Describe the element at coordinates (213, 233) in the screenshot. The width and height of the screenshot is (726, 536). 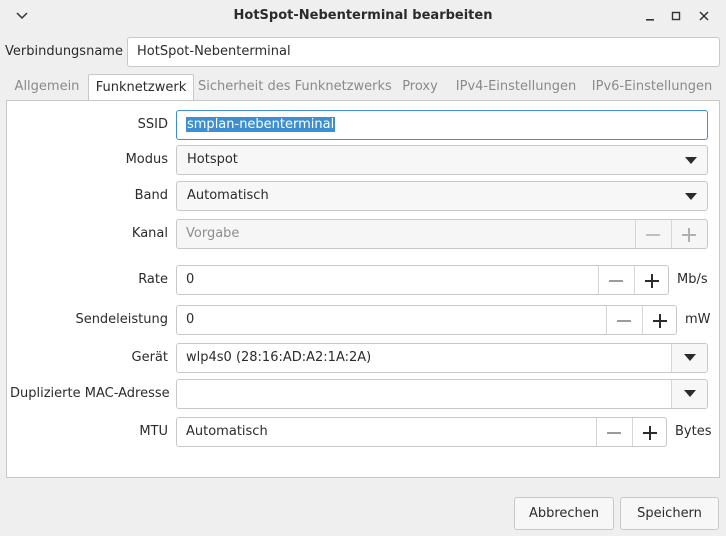
I see `kanal-placeholder: Vorgabe` at that location.